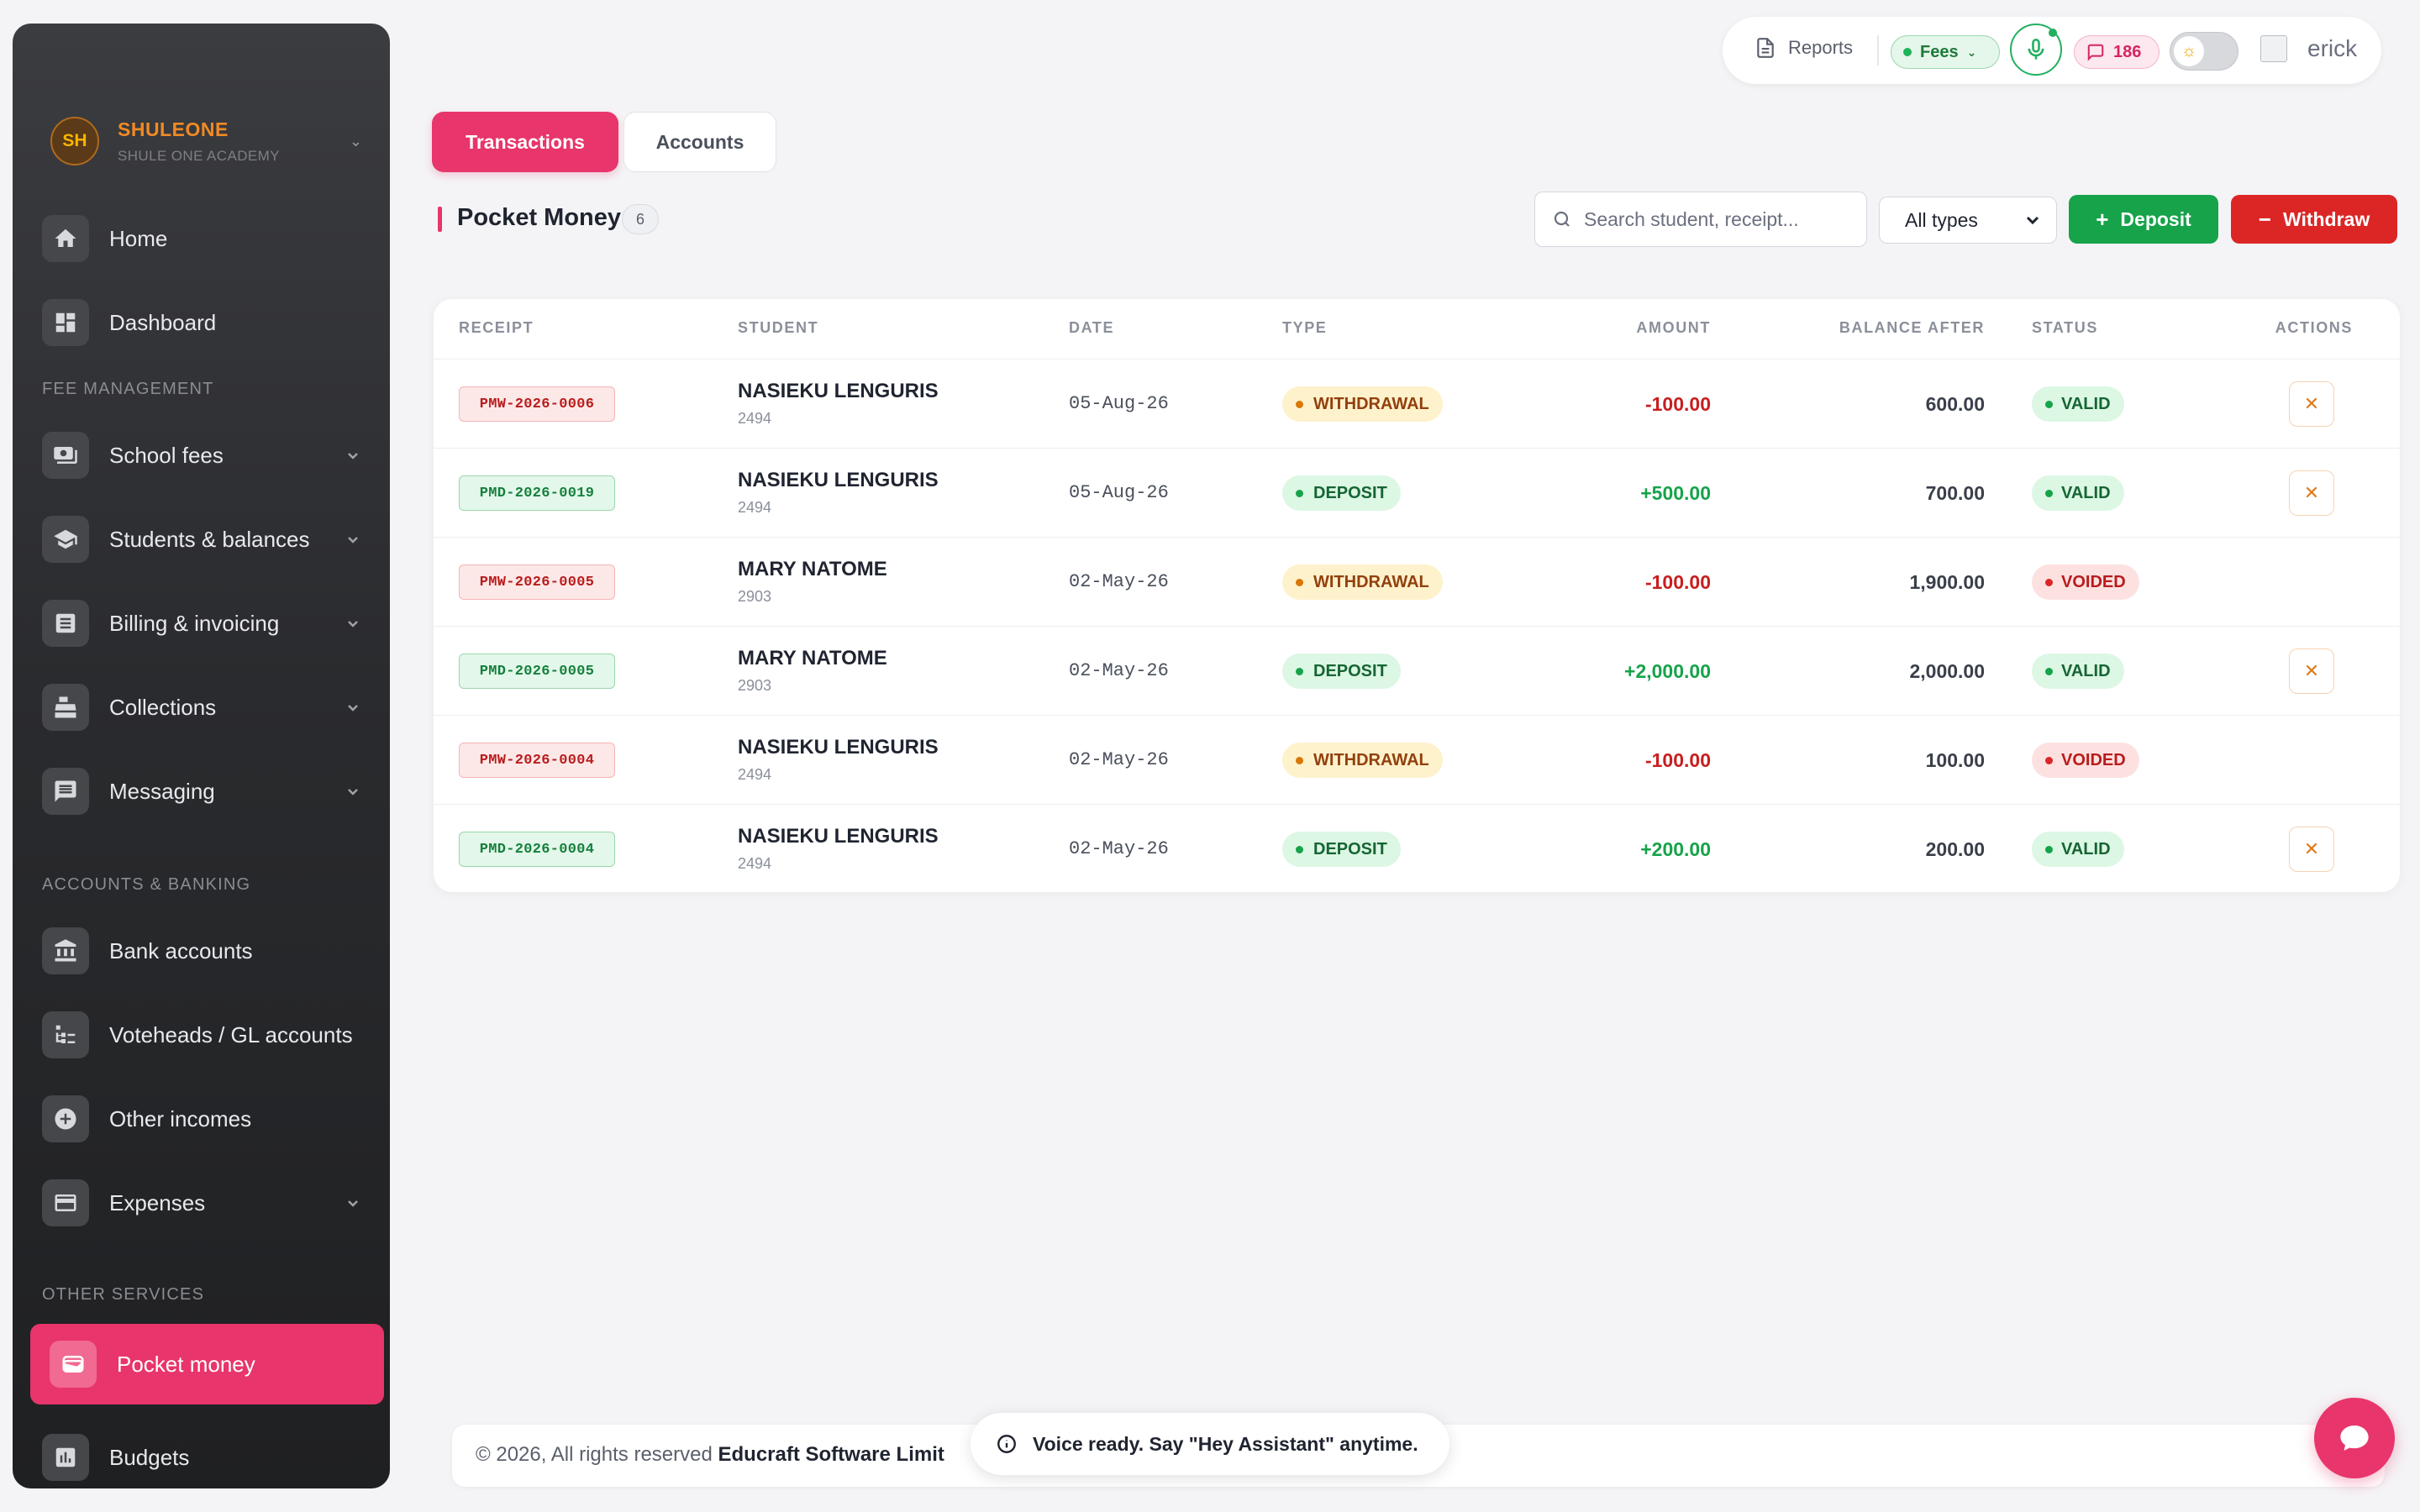 This screenshot has width=2420, height=1512. I want to click on school-subtitle: SHULE ONE ACADEMY, so click(199, 155).